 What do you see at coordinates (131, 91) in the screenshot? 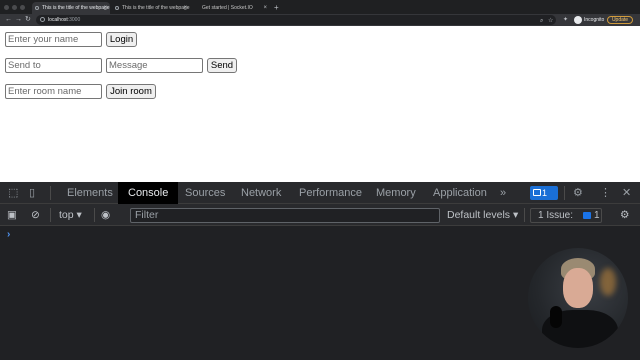
I see `join-room-button: Join room` at bounding box center [131, 91].